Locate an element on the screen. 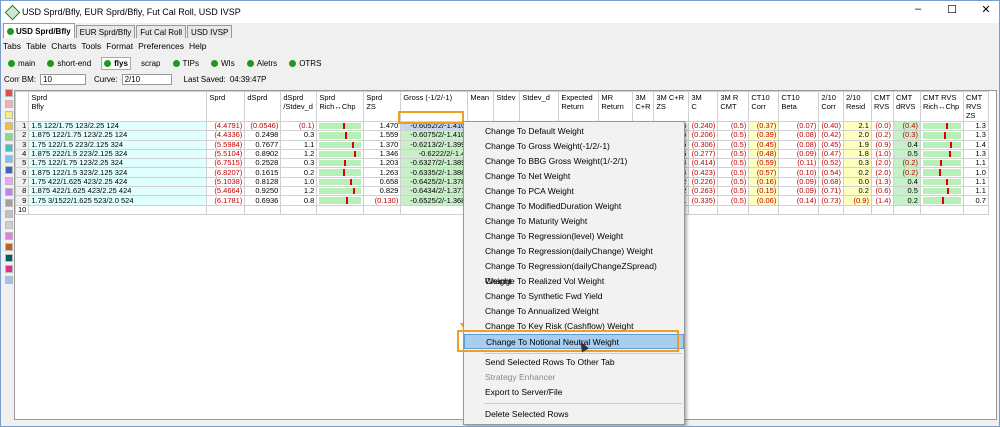  sheet-tab-main: main is located at coordinates (21, 63).